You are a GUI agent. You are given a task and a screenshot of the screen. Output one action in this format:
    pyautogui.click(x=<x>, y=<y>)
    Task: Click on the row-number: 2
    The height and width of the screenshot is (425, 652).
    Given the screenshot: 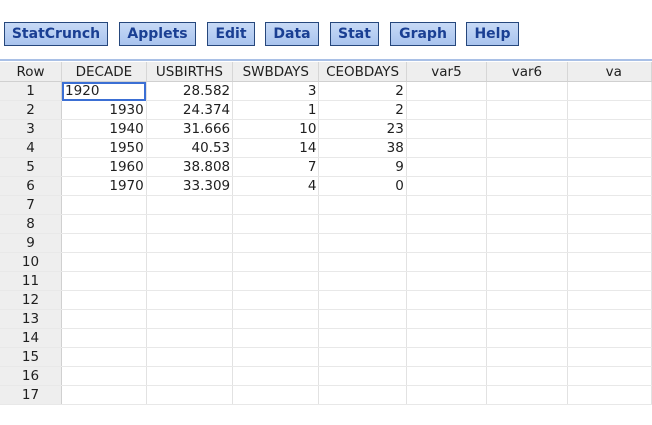 What is the action you would take?
    pyautogui.click(x=31, y=110)
    